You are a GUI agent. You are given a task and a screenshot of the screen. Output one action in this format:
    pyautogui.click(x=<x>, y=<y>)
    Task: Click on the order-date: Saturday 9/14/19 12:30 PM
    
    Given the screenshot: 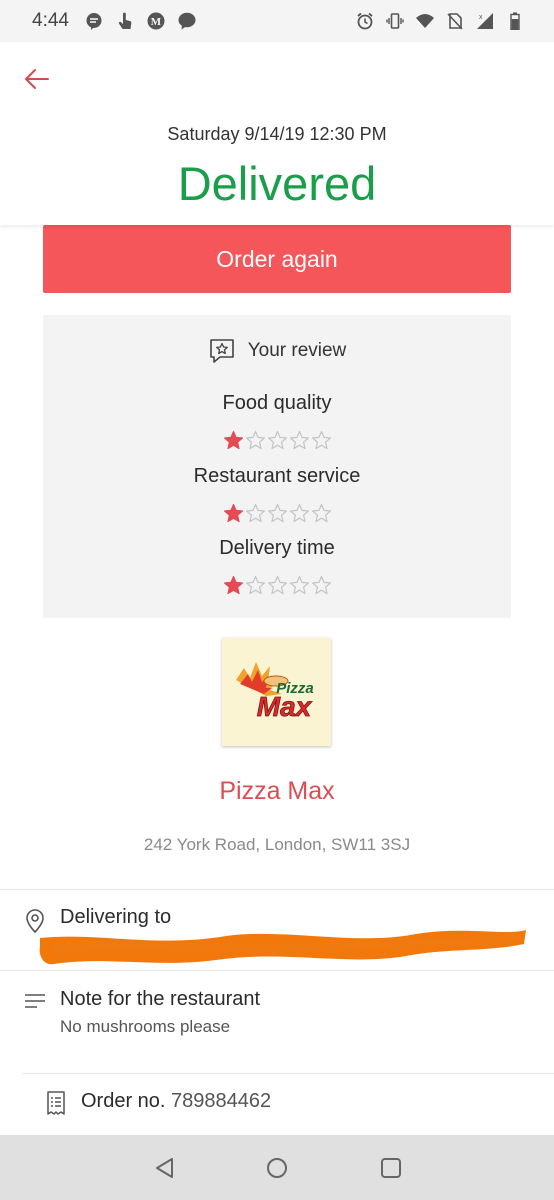 What is the action you would take?
    pyautogui.click(x=277, y=134)
    